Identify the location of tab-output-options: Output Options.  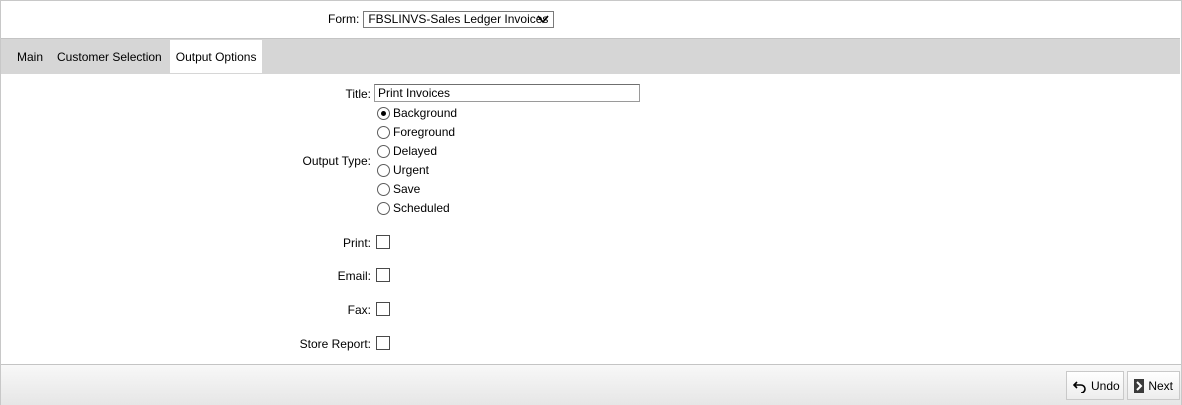
(216, 56).